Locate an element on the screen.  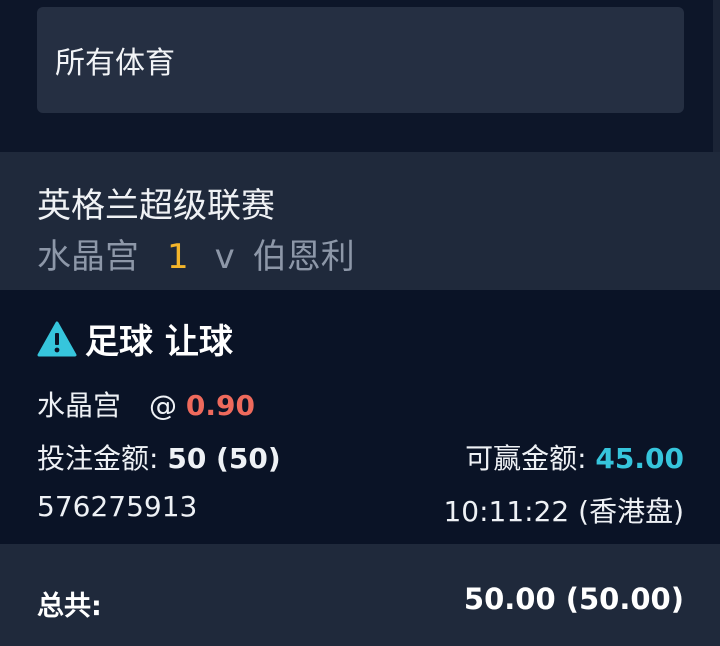
vs-label: v is located at coordinates (224, 257).